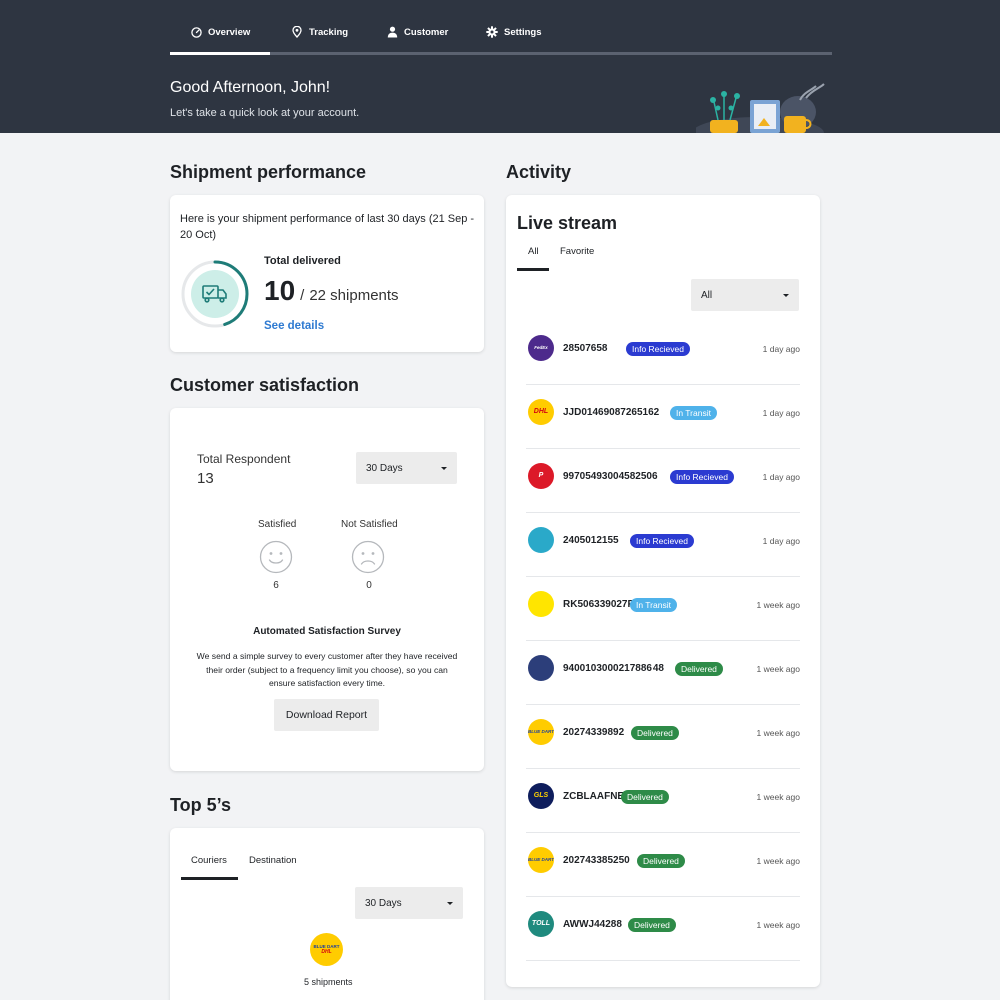 Image resolution: width=1000 pixels, height=1000 pixels. Describe the element at coordinates (229, 32) in the screenshot. I see `tab-label: Overview` at that location.